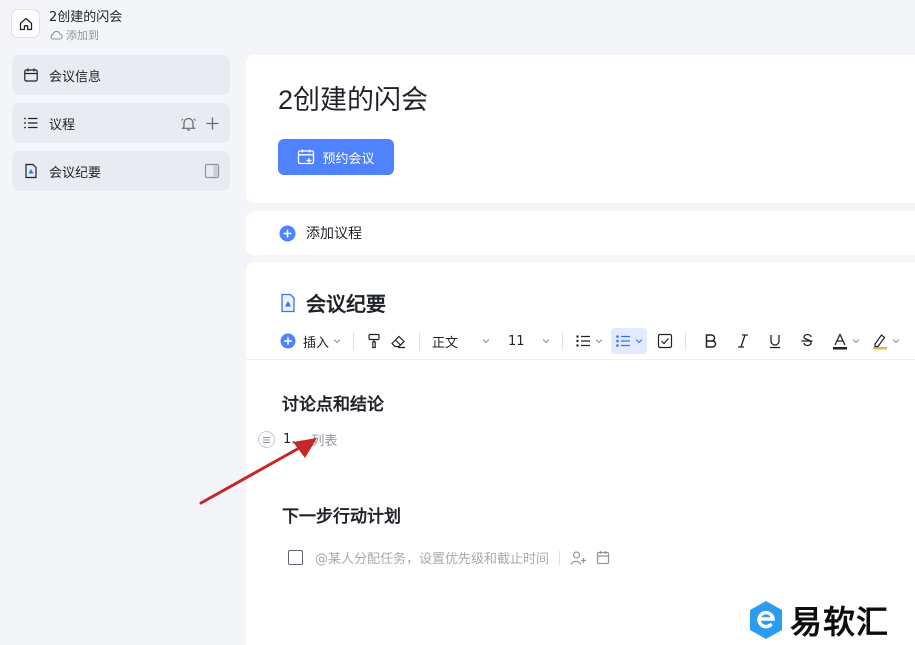 This screenshot has height=645, width=915. I want to click on task-divider, so click(560, 557).